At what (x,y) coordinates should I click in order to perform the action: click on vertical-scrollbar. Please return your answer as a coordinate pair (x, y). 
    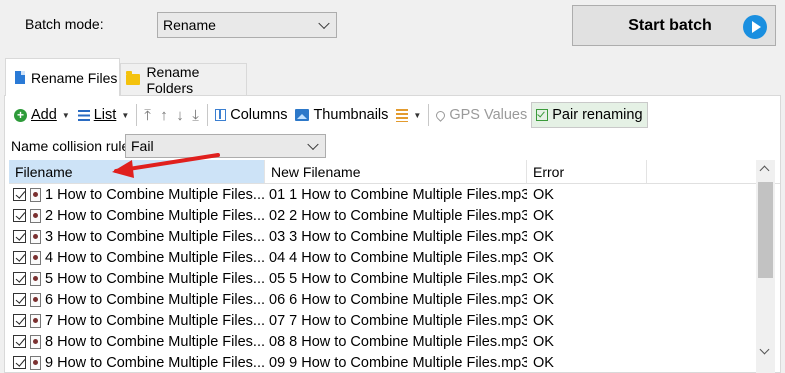
    Looking at the image, I should click on (765, 266).